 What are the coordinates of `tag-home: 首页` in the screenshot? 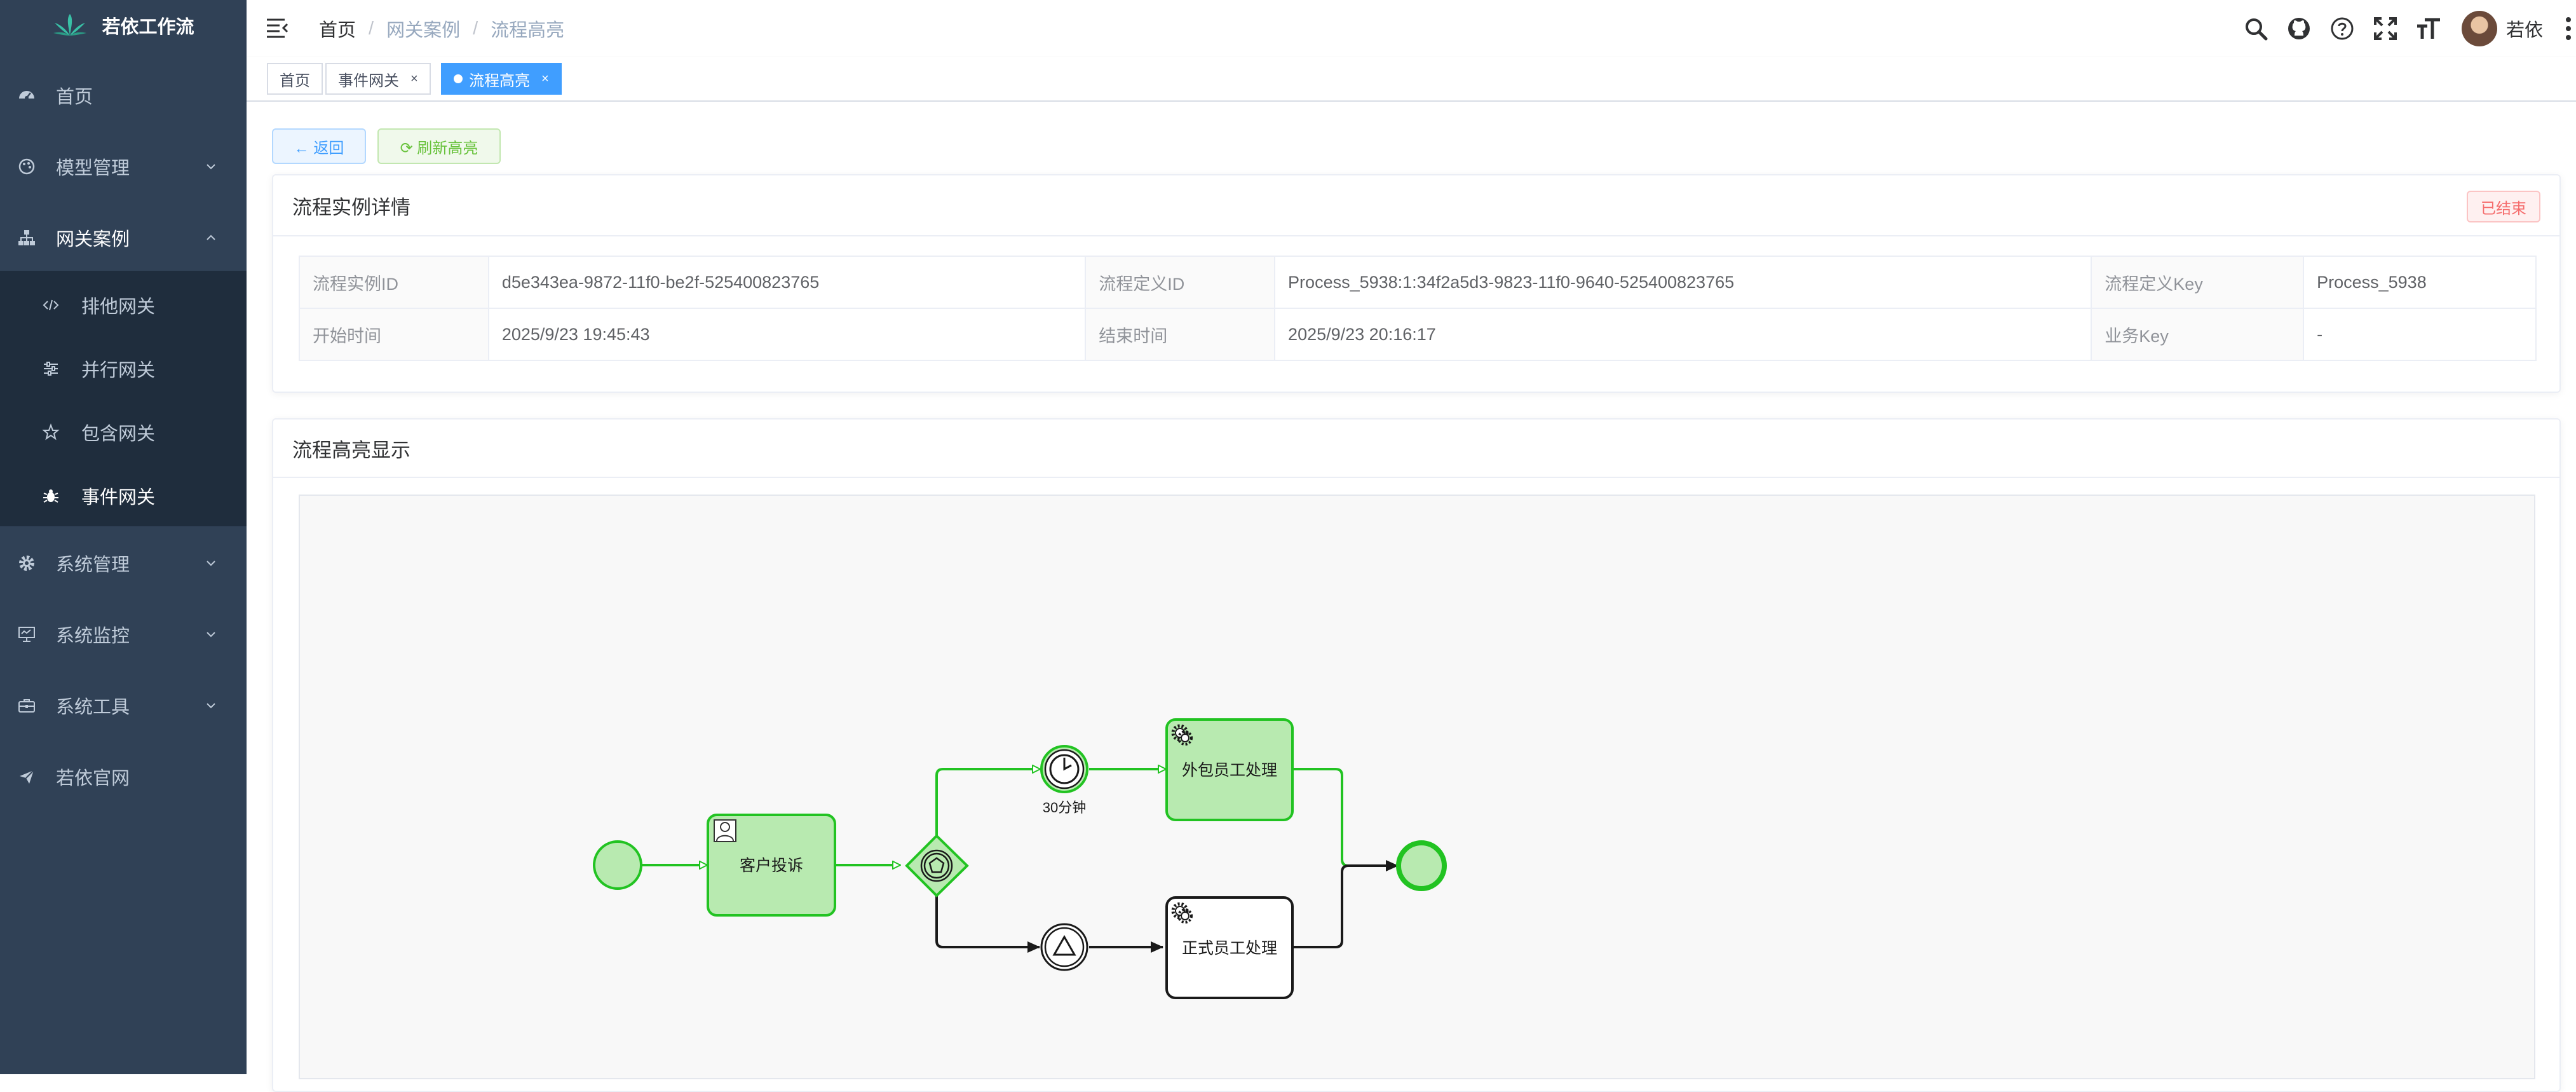 It's located at (295, 79).